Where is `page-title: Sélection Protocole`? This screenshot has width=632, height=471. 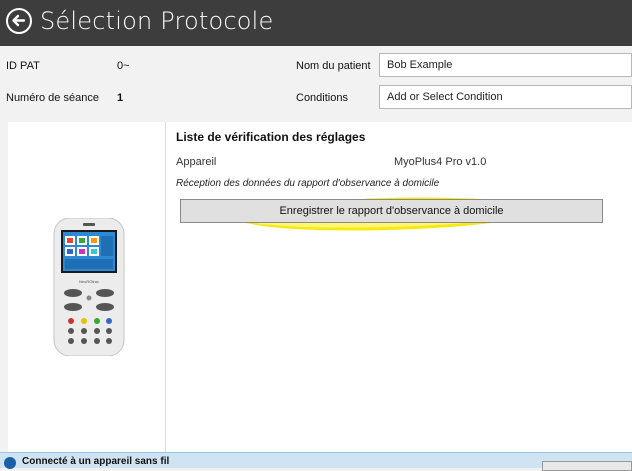 page-title: Sélection Protocole is located at coordinates (157, 21).